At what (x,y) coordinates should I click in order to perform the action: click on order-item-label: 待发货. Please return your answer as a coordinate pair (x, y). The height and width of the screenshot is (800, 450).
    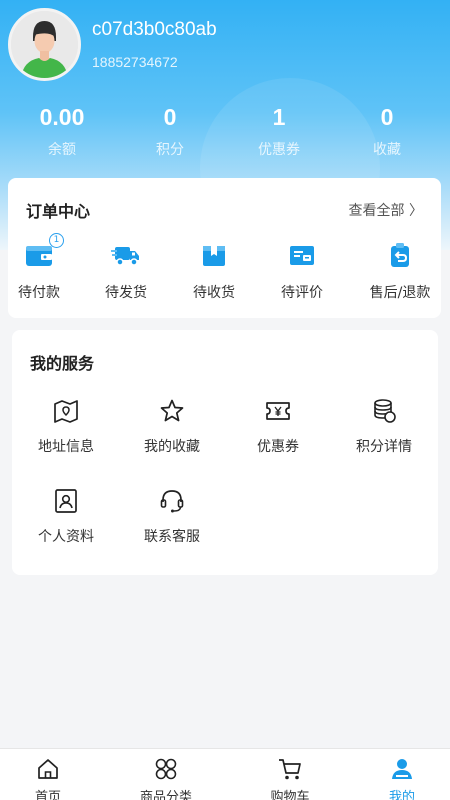
    Looking at the image, I should click on (126, 293).